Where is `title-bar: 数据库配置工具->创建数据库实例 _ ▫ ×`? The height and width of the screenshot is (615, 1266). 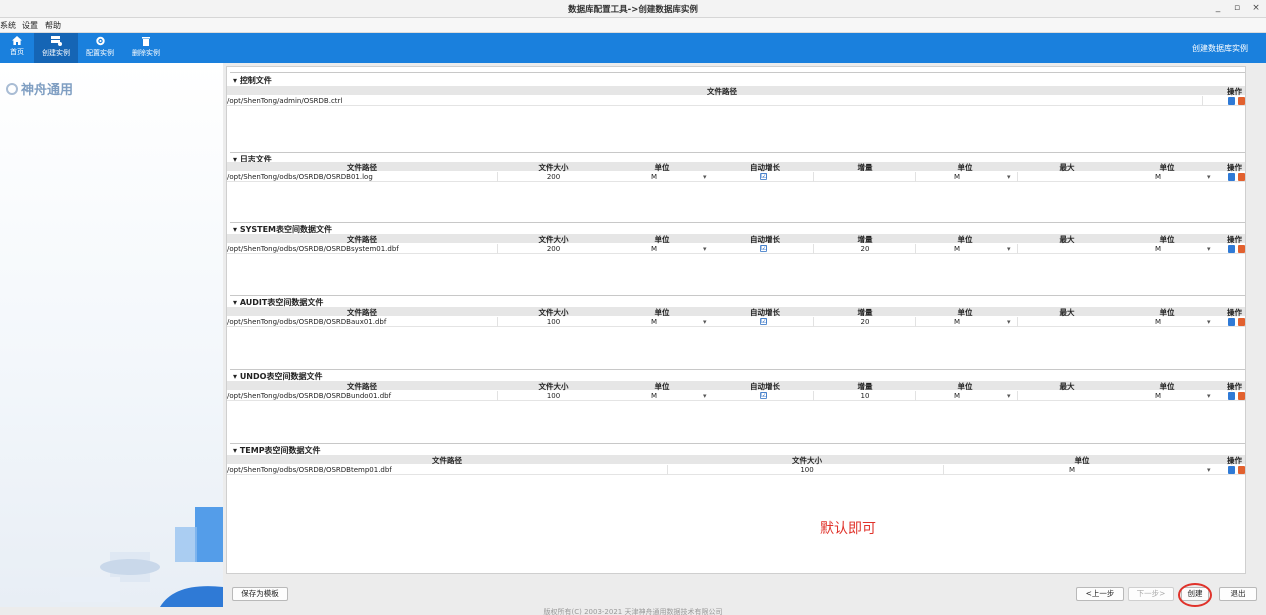
title-bar: 数据库配置工具->创建数据库实例 _ ▫ × is located at coordinates (633, 9).